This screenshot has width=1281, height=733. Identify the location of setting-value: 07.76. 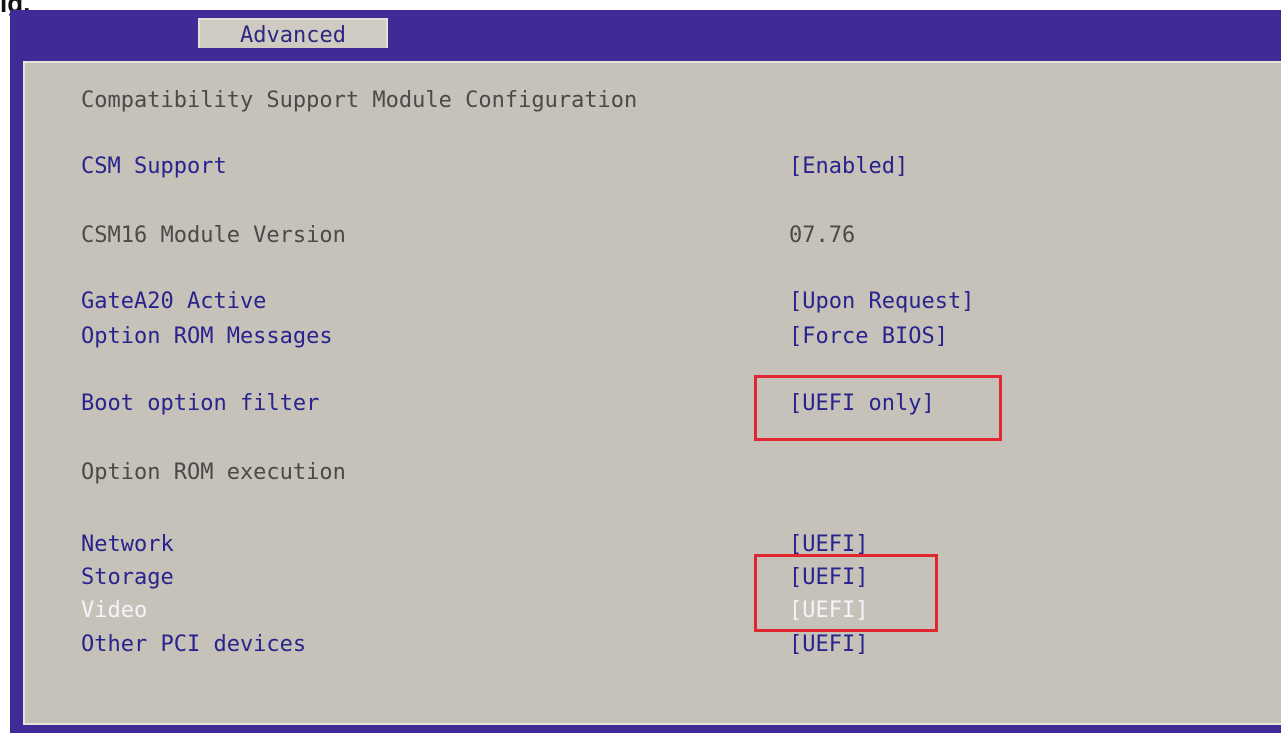
(822, 235).